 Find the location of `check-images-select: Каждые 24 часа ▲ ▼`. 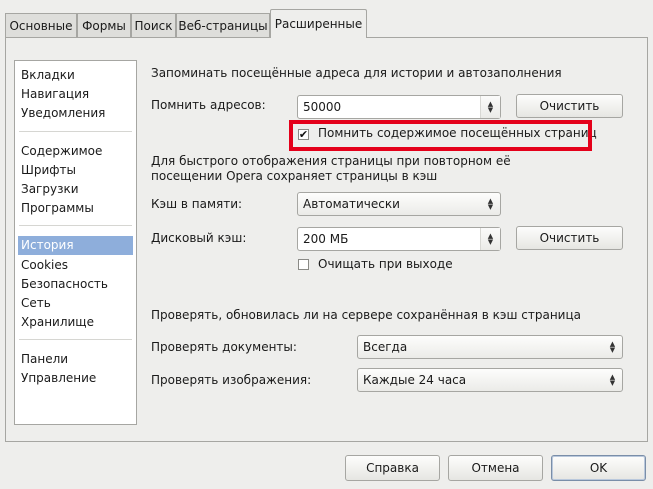

check-images-select: Каждые 24 часа ▲ ▼ is located at coordinates (490, 380).